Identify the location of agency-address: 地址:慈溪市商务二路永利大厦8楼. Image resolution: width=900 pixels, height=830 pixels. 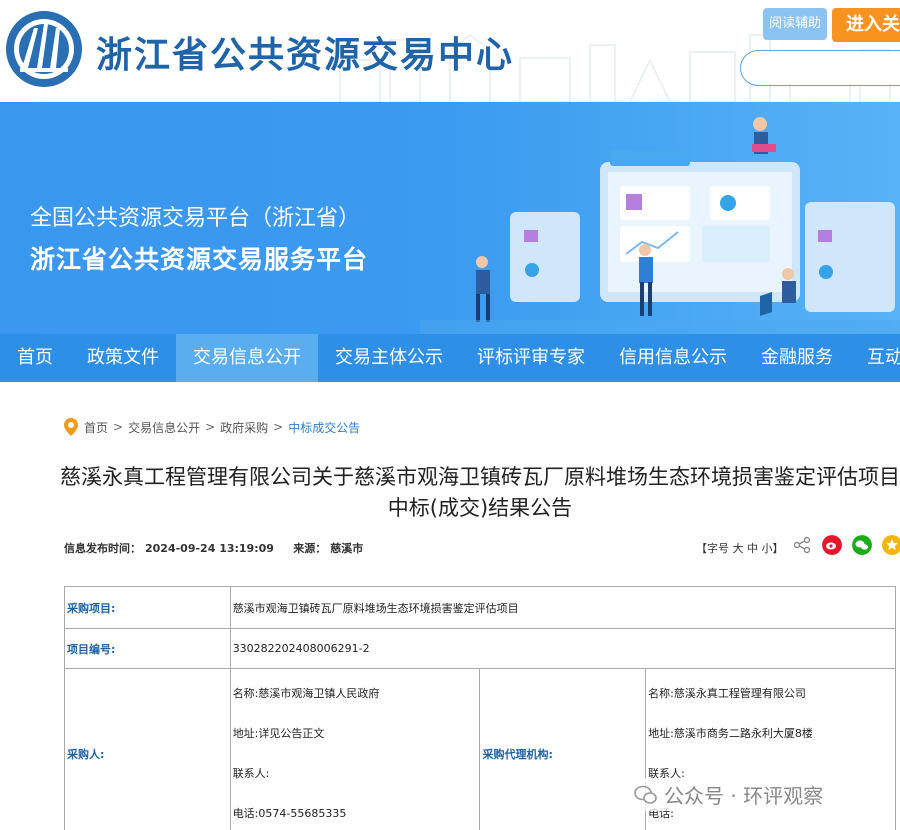
(730, 733).